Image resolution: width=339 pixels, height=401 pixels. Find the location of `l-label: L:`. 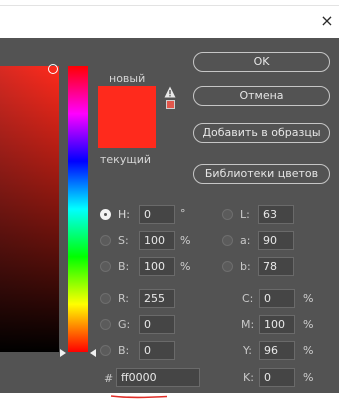

l-label: L: is located at coordinates (245, 214).